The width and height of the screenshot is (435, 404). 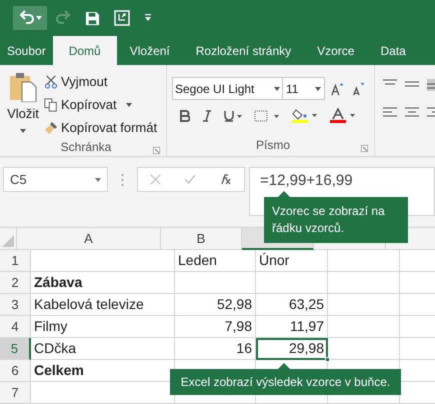 I want to click on result-tooltip: Excel zobrazí výsledek vzorce v buňce., so click(x=285, y=379).